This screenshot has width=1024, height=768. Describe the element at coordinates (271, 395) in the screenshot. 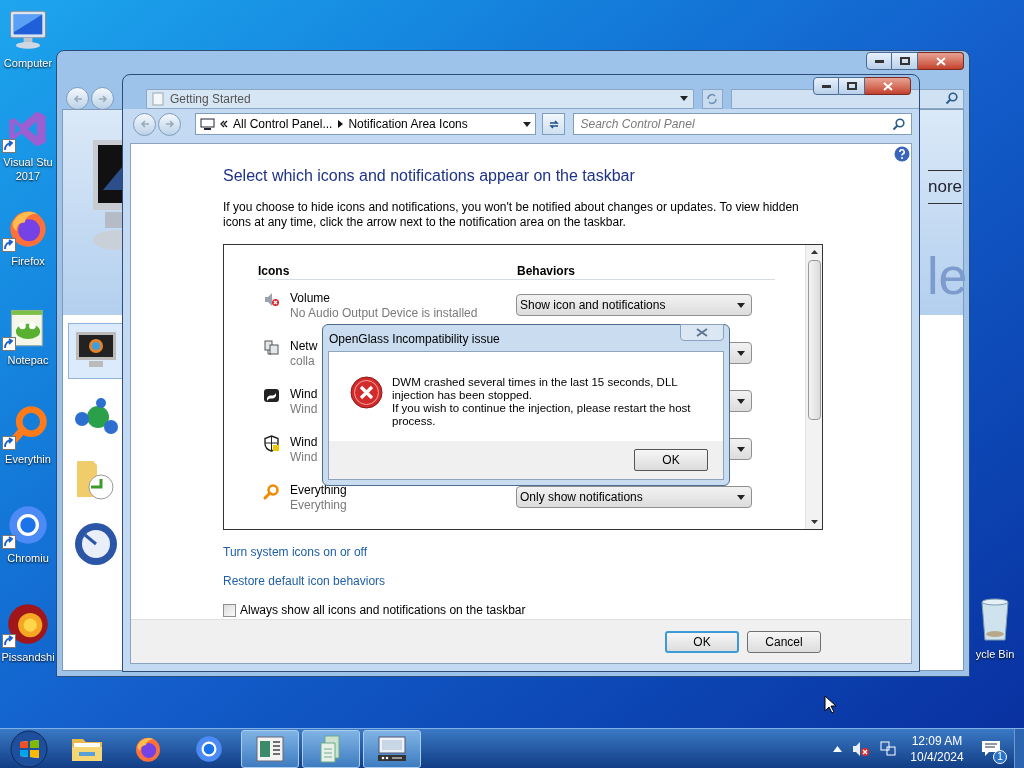

I see `flag-icon` at that location.